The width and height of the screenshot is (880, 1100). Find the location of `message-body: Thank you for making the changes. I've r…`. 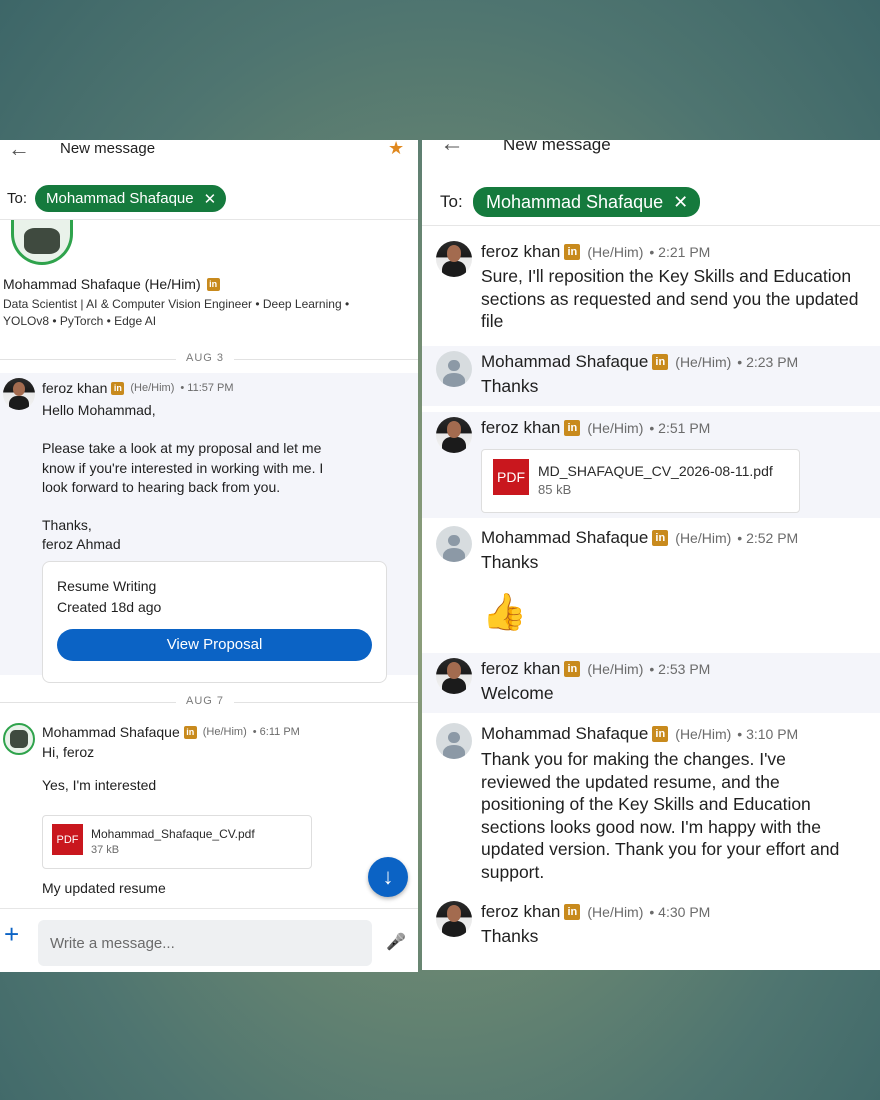

message-body: Thank you for making the changes. I've r… is located at coordinates (660, 815).